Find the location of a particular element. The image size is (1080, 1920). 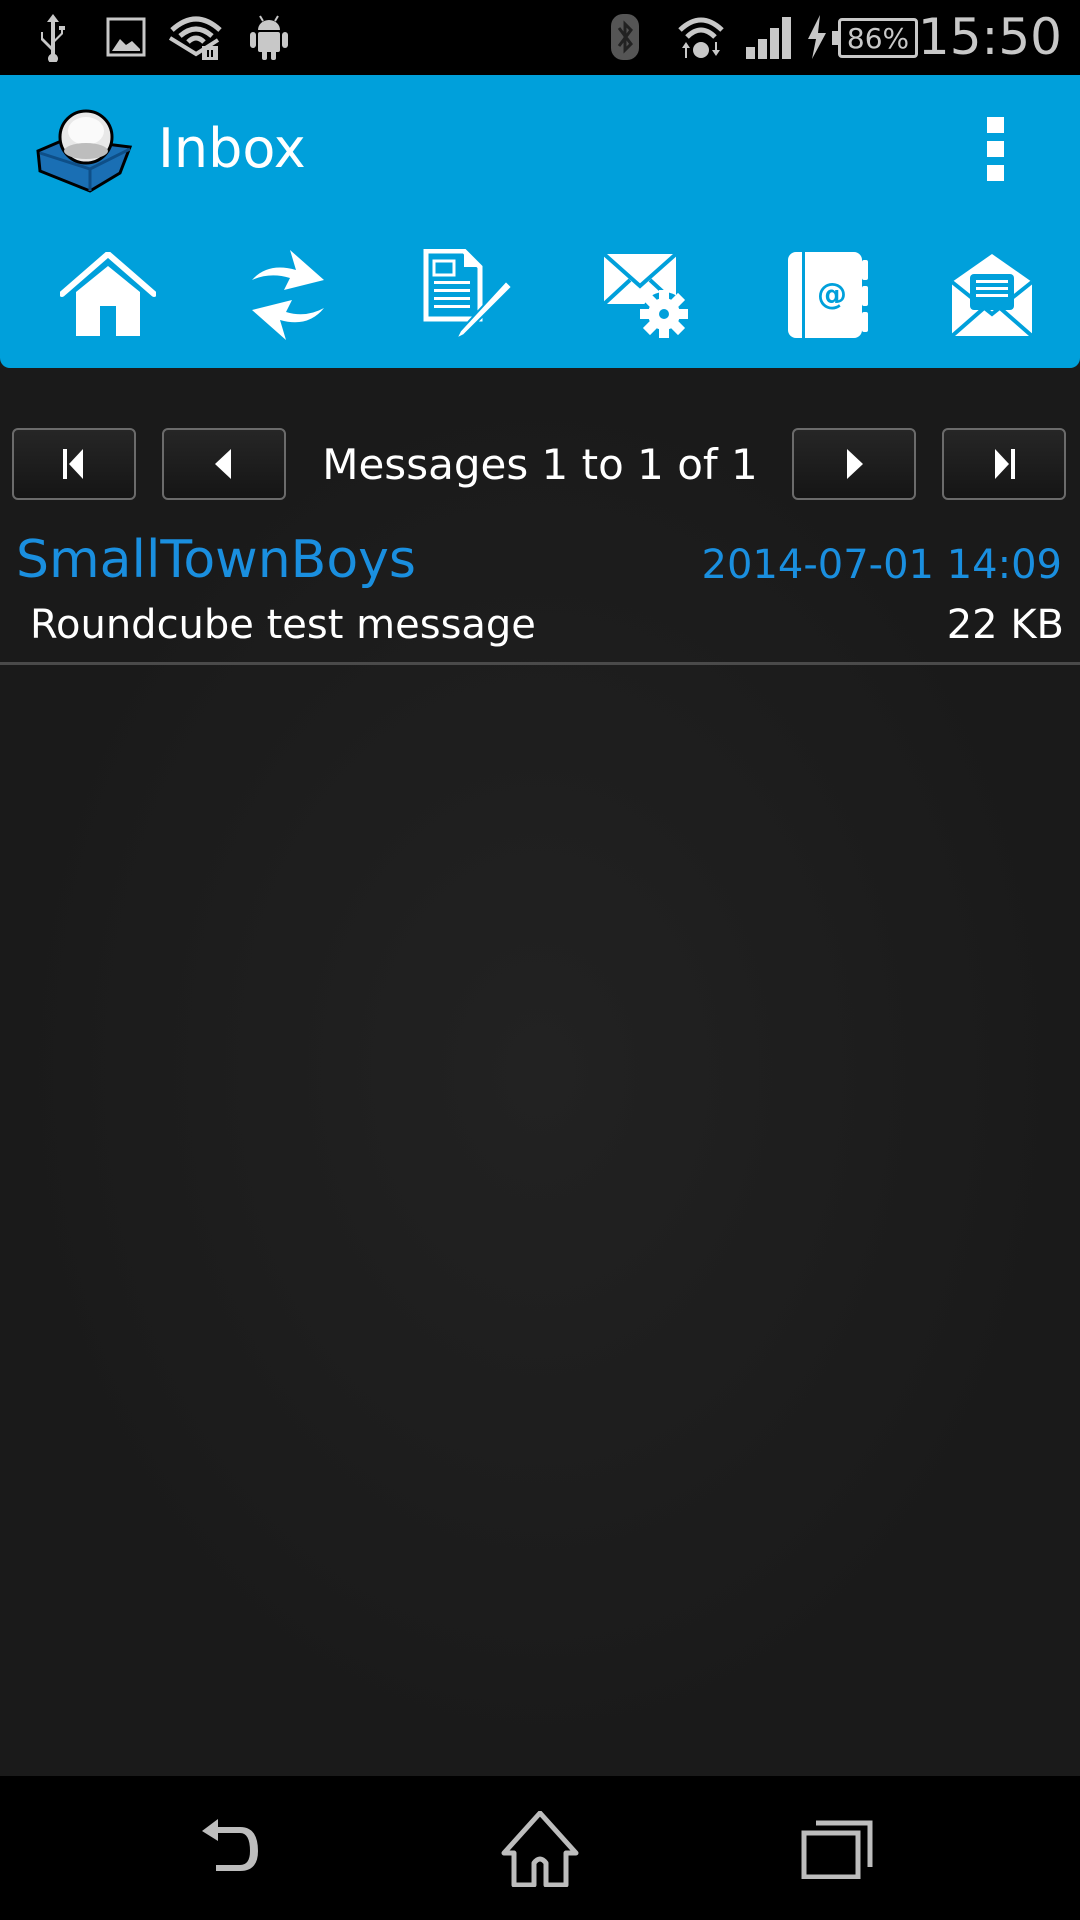

open-mail-icon is located at coordinates (992, 296).